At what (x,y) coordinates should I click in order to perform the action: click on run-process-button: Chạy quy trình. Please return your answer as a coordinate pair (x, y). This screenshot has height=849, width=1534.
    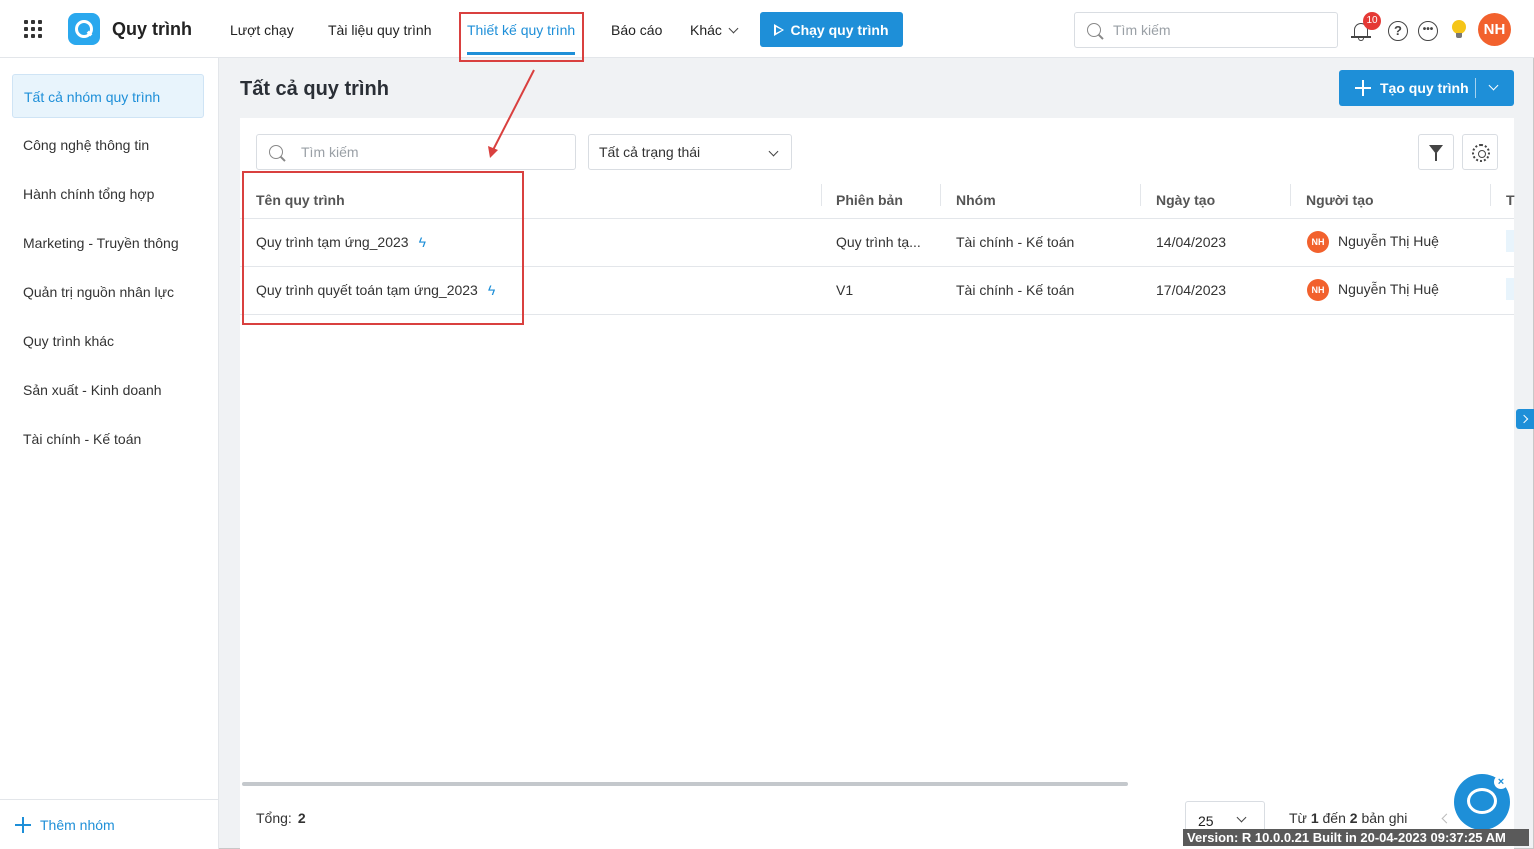
    Looking at the image, I should click on (831, 29).